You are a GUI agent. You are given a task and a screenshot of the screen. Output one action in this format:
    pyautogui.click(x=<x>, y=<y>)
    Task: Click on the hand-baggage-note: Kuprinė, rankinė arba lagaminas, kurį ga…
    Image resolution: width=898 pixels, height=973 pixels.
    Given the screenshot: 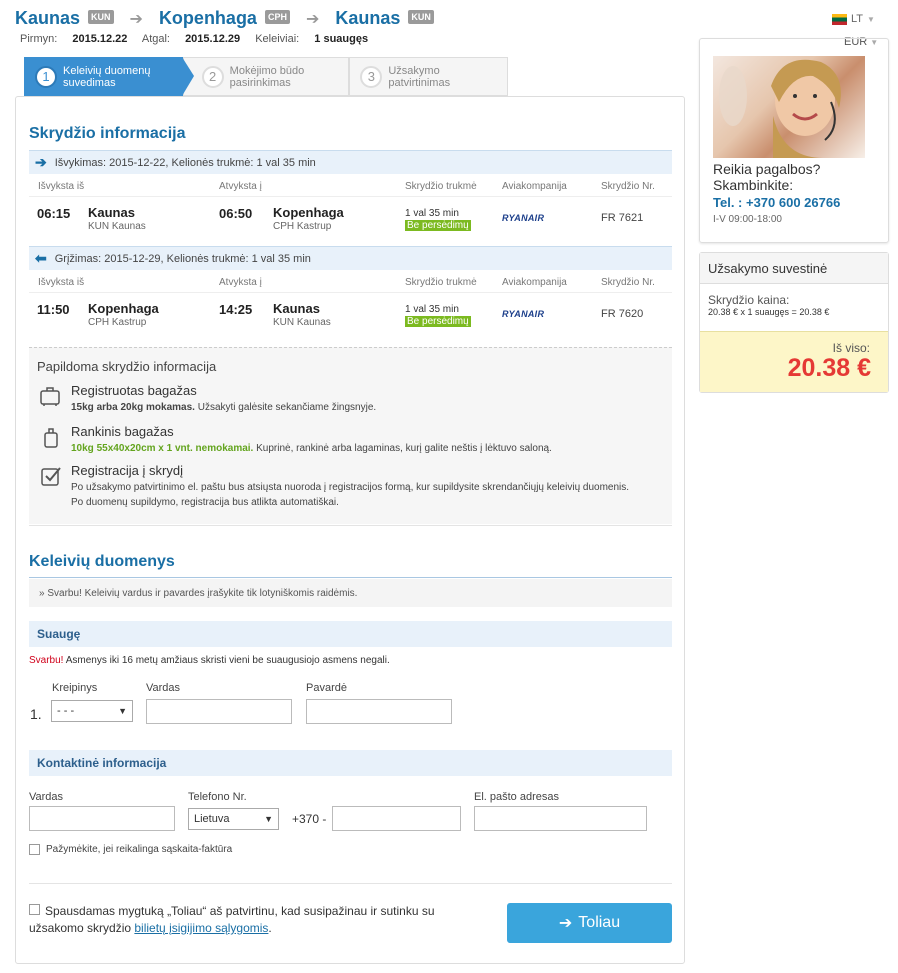 What is the action you would take?
    pyautogui.click(x=402, y=448)
    